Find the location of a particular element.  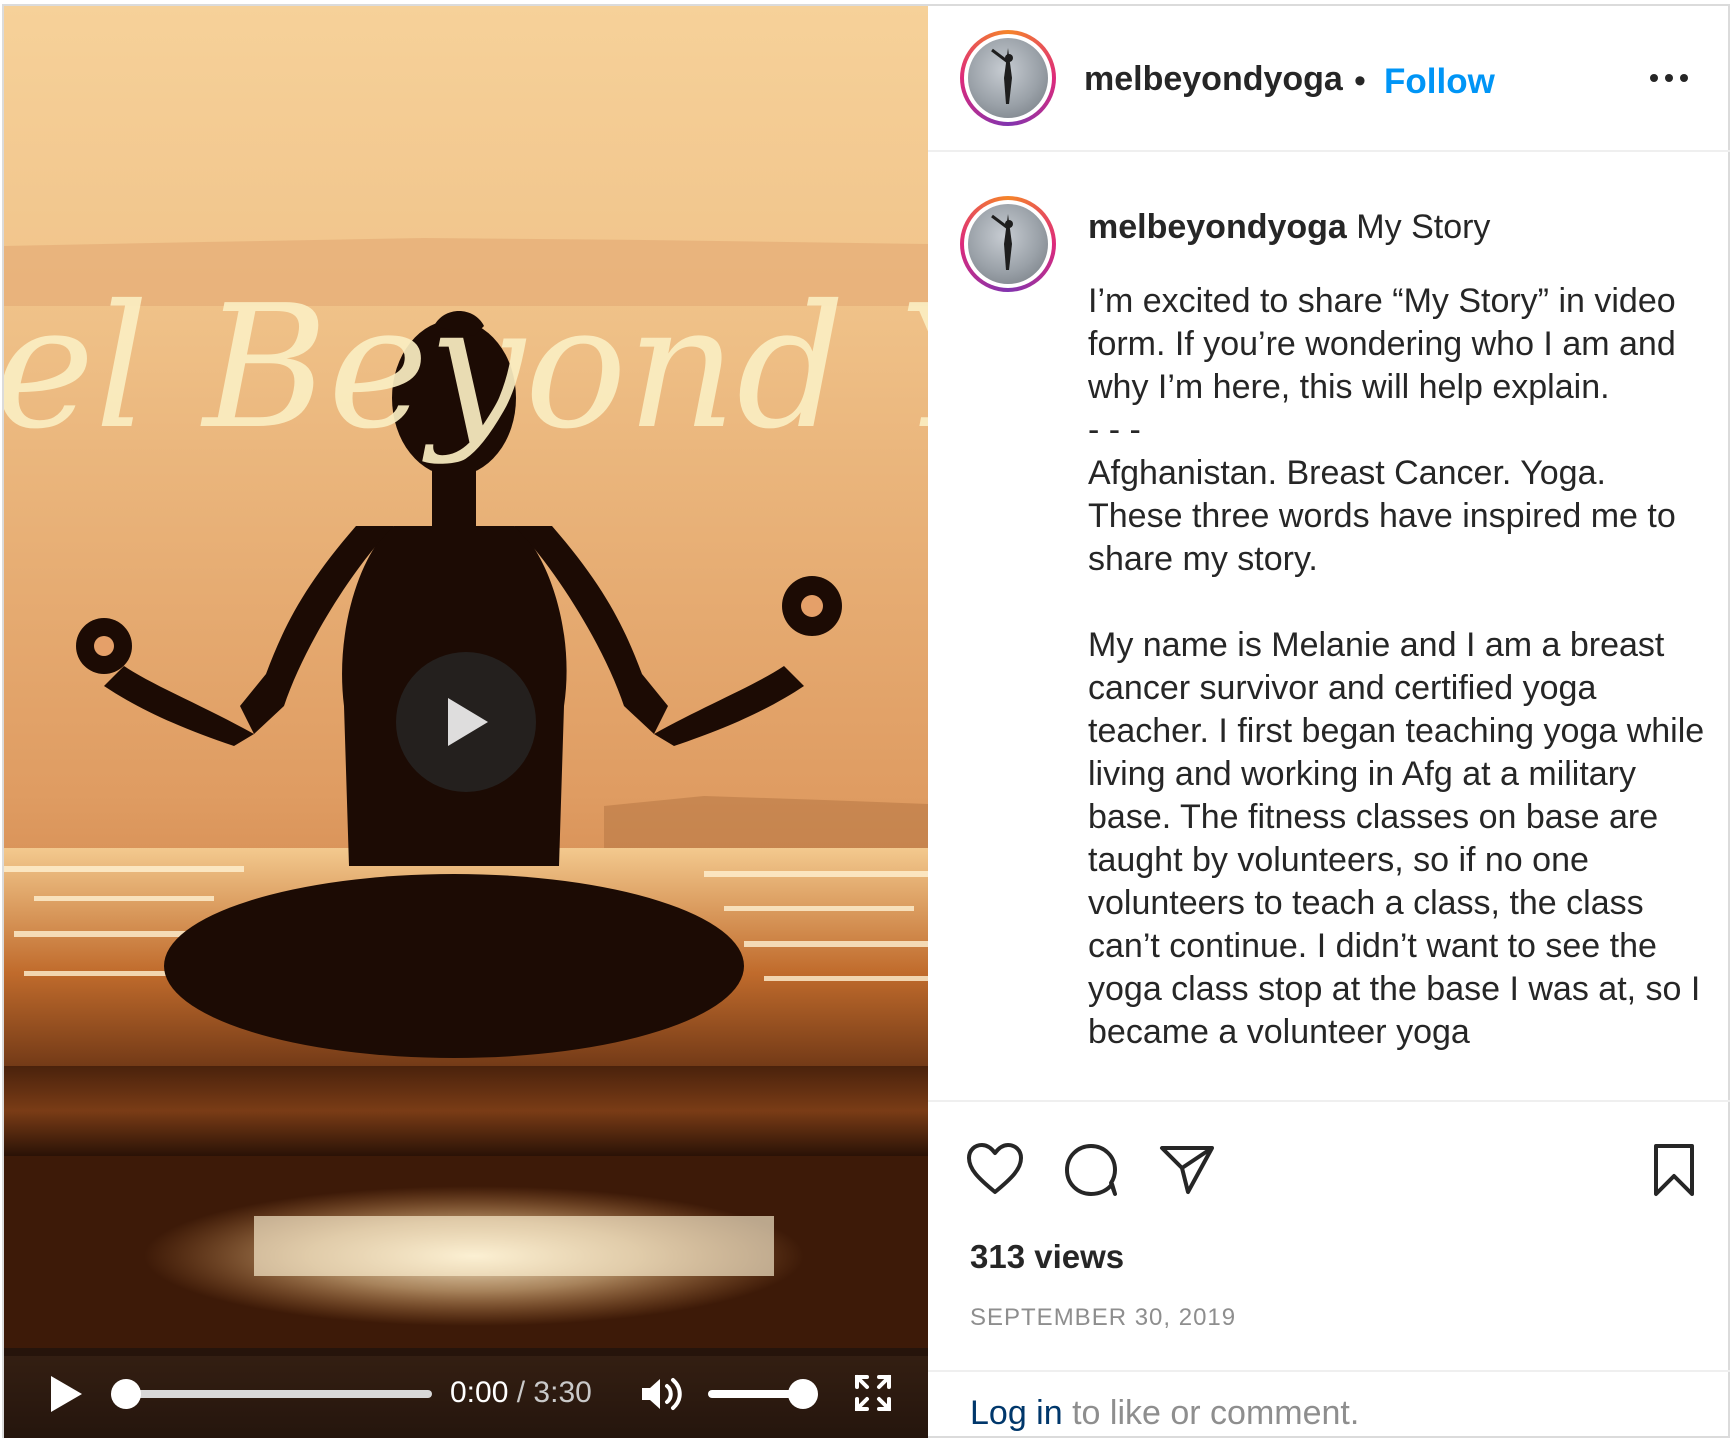

time-display: 0:00 / 3:30 is located at coordinates (521, 1393).